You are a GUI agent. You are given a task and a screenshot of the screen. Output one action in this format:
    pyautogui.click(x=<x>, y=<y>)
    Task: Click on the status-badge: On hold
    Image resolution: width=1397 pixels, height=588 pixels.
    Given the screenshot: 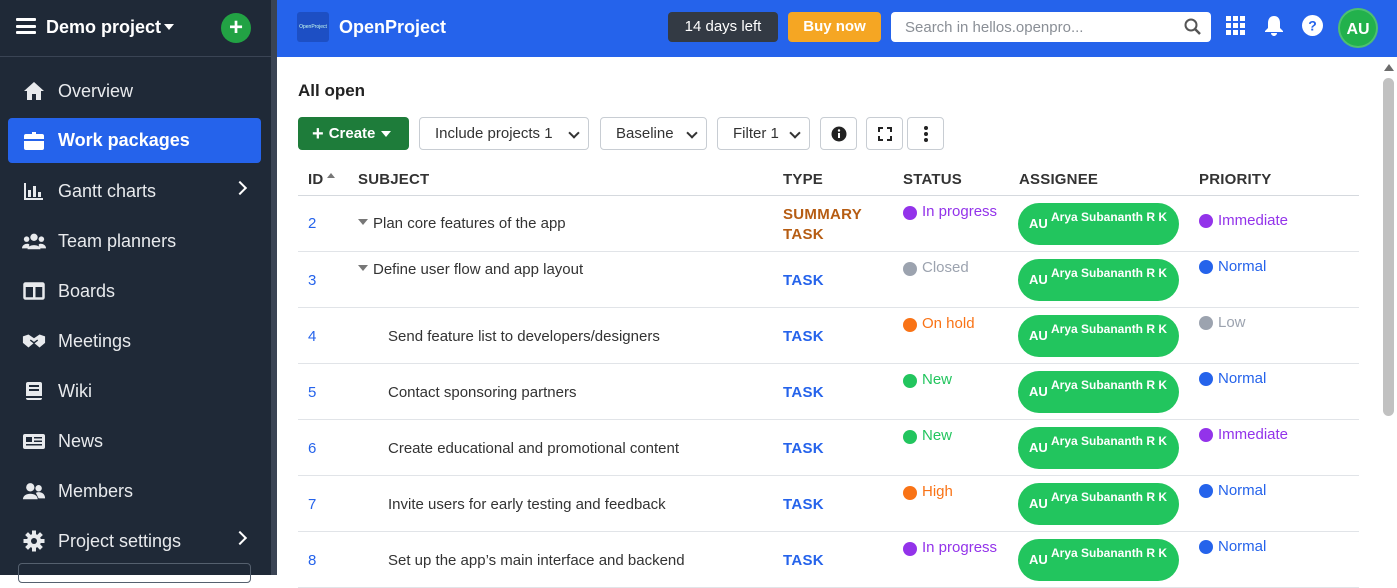 What is the action you would take?
    pyautogui.click(x=953, y=324)
    